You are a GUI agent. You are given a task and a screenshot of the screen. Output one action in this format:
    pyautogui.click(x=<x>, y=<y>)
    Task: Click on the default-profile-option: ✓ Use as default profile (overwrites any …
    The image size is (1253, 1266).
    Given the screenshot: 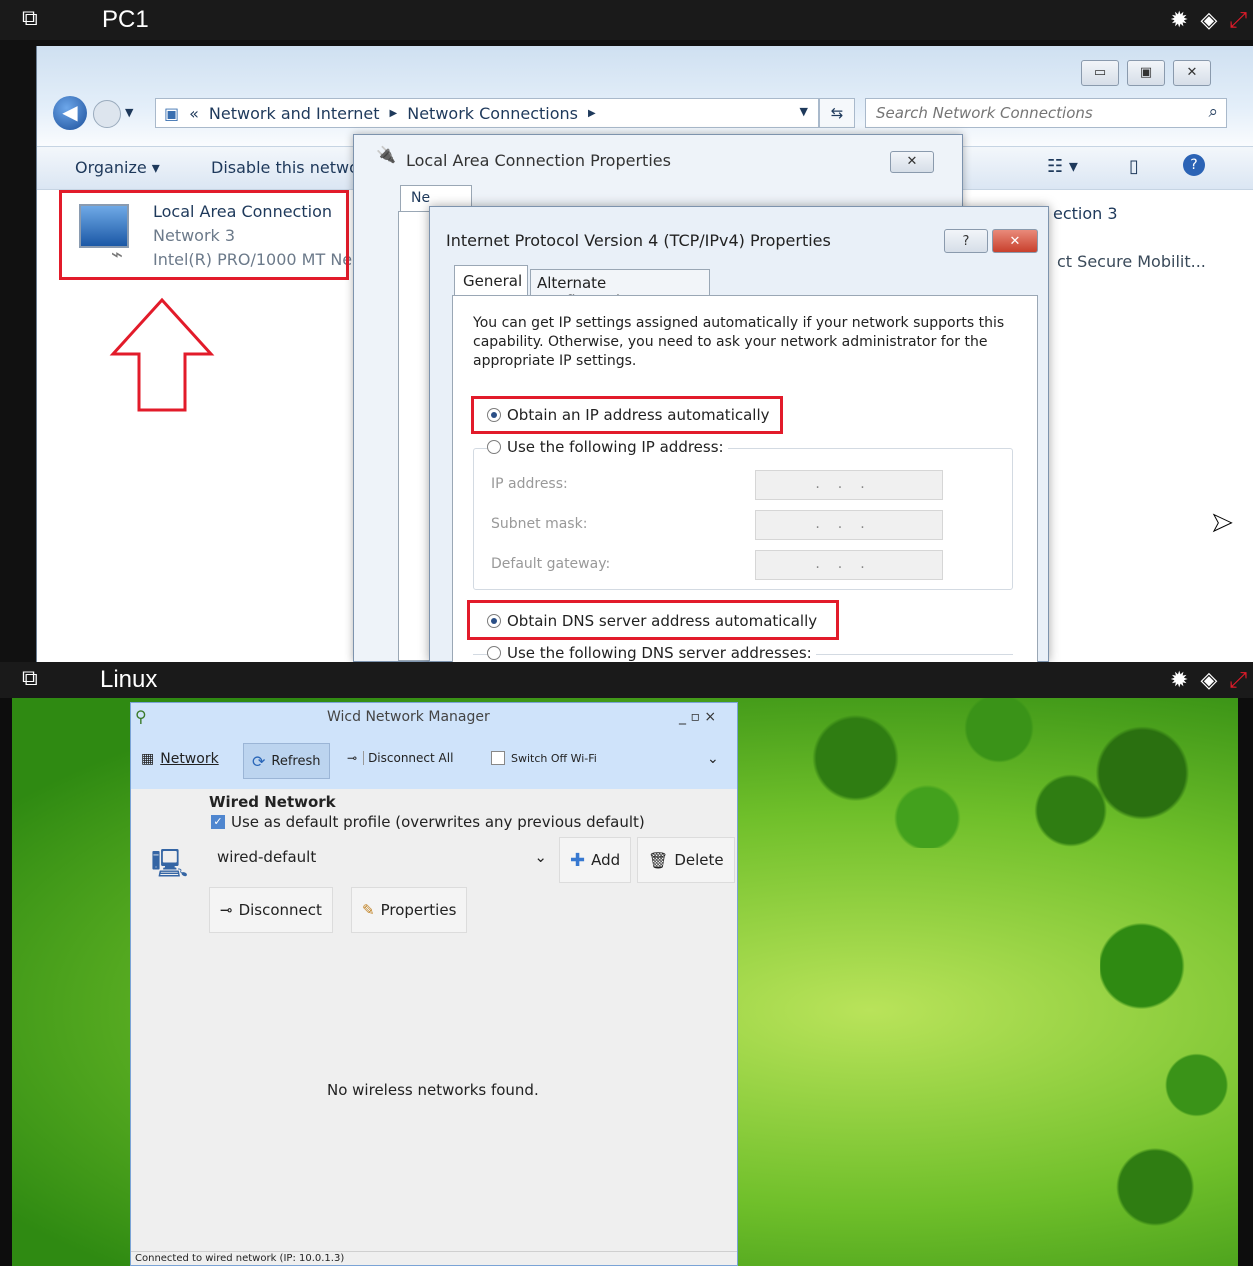 What is the action you would take?
    pyautogui.click(x=428, y=822)
    